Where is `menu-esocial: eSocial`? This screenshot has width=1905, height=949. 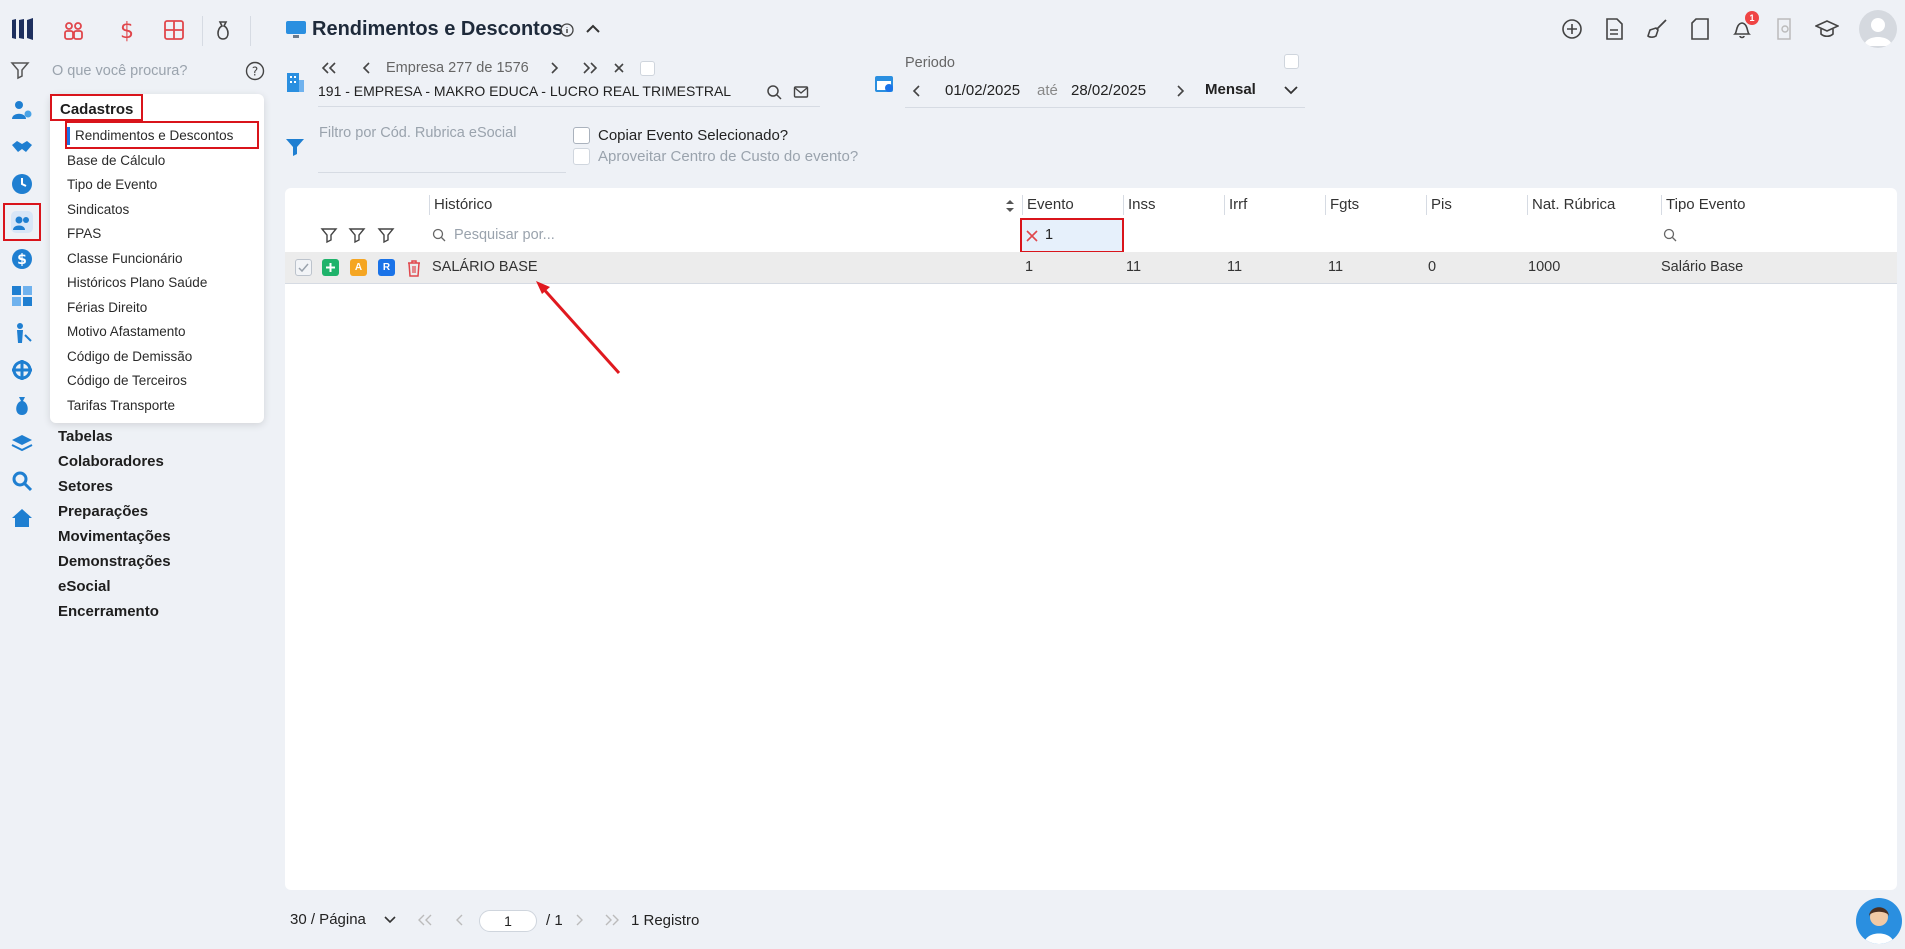 menu-esocial: eSocial is located at coordinates (84, 586).